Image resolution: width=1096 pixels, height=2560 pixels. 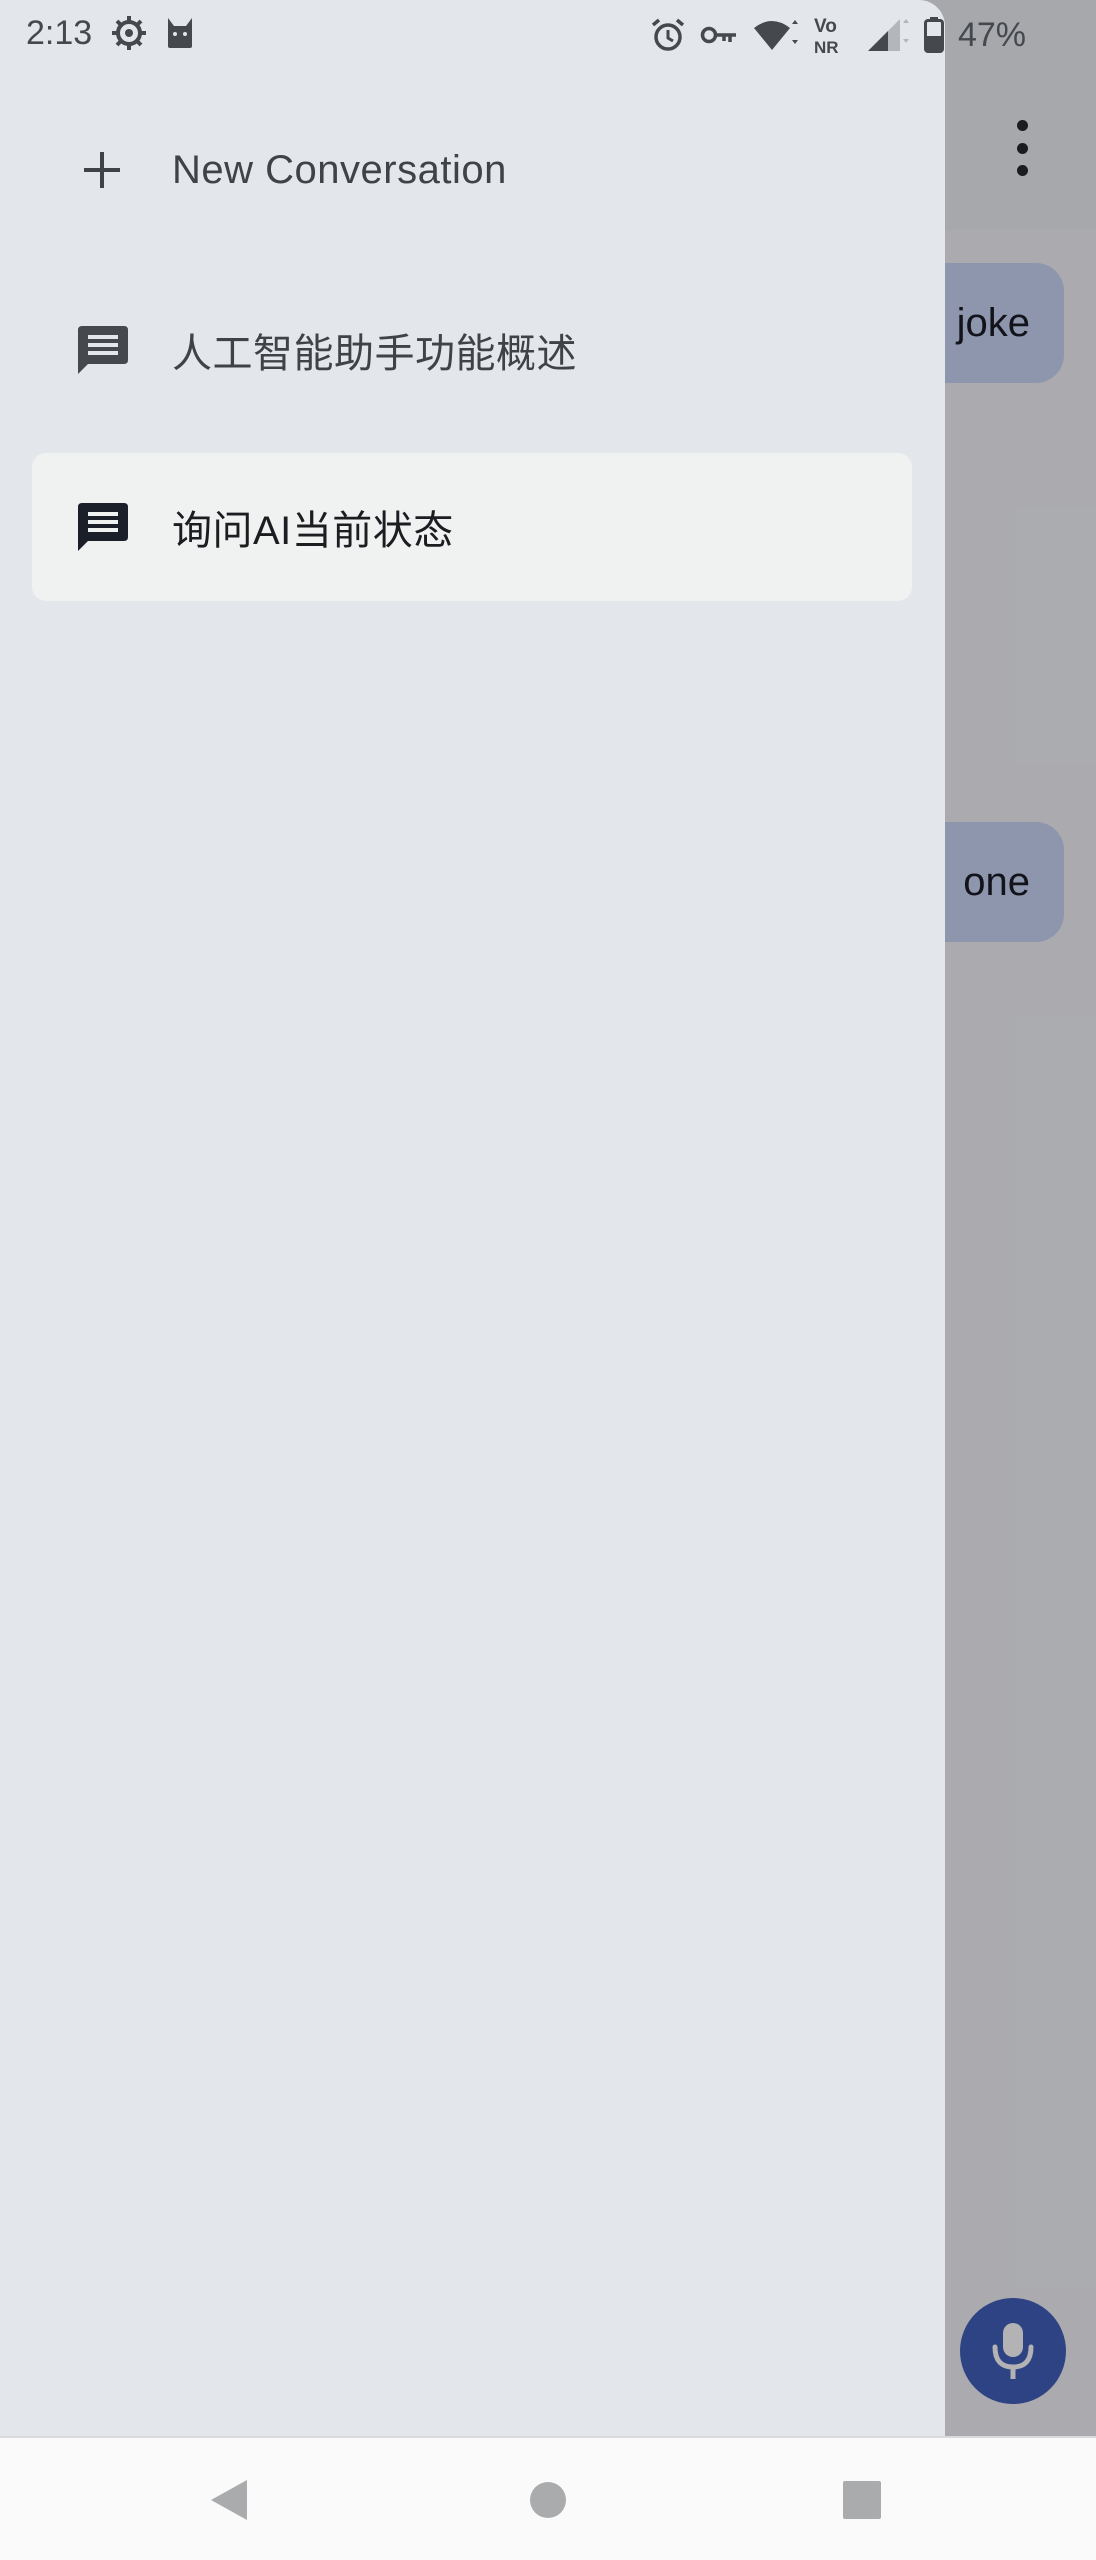 I want to click on conversation-title: 询问AI当前状态, so click(x=313, y=531).